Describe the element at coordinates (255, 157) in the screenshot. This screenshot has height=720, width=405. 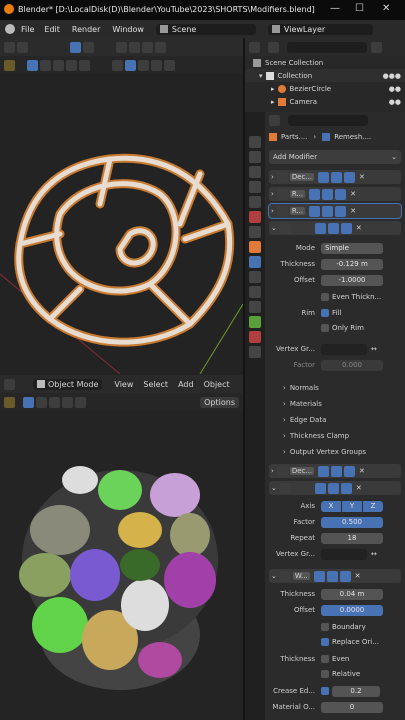
I see `render-tab-icon` at that location.